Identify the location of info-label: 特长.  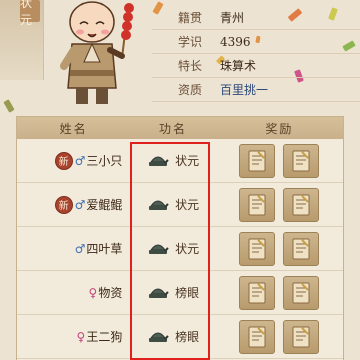
(190, 66).